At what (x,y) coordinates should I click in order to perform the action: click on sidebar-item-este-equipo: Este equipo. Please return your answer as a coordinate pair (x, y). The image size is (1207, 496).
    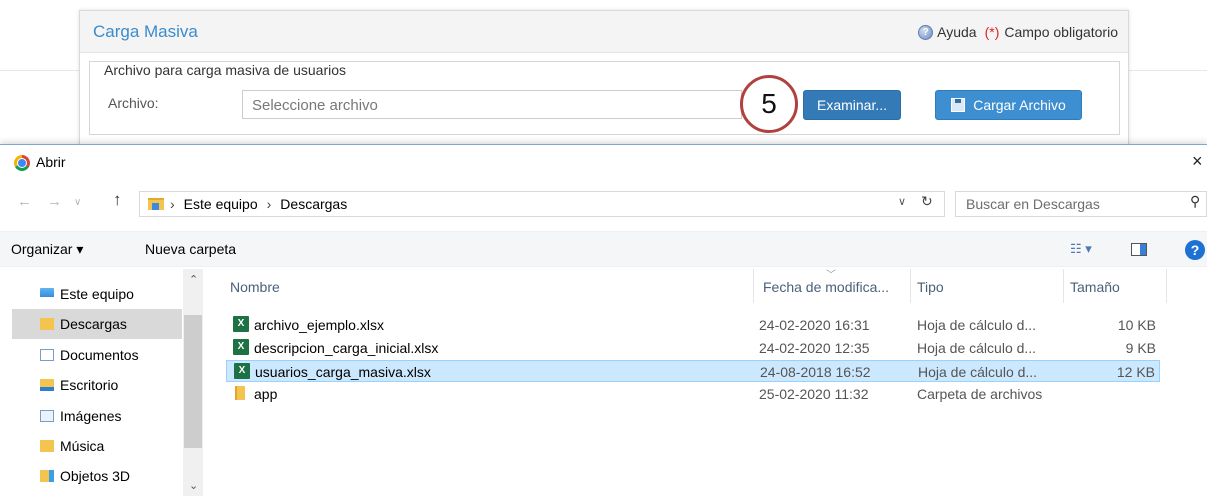
    Looking at the image, I should click on (97, 294).